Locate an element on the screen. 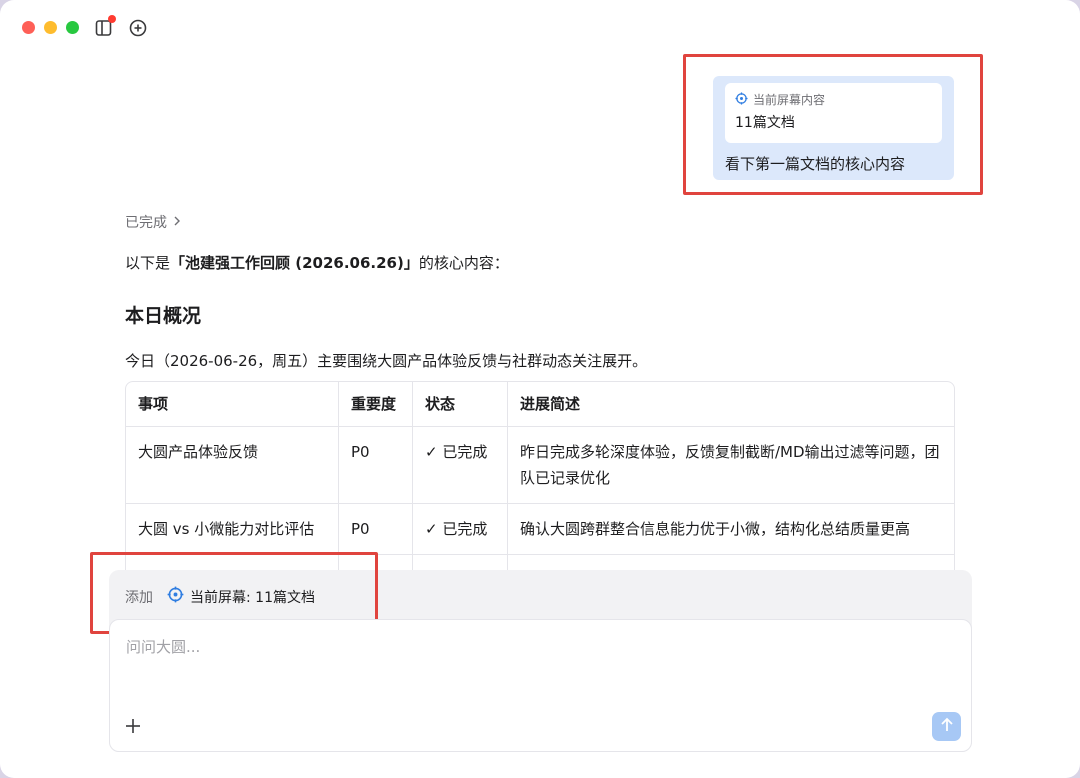  send-button is located at coordinates (946, 726).